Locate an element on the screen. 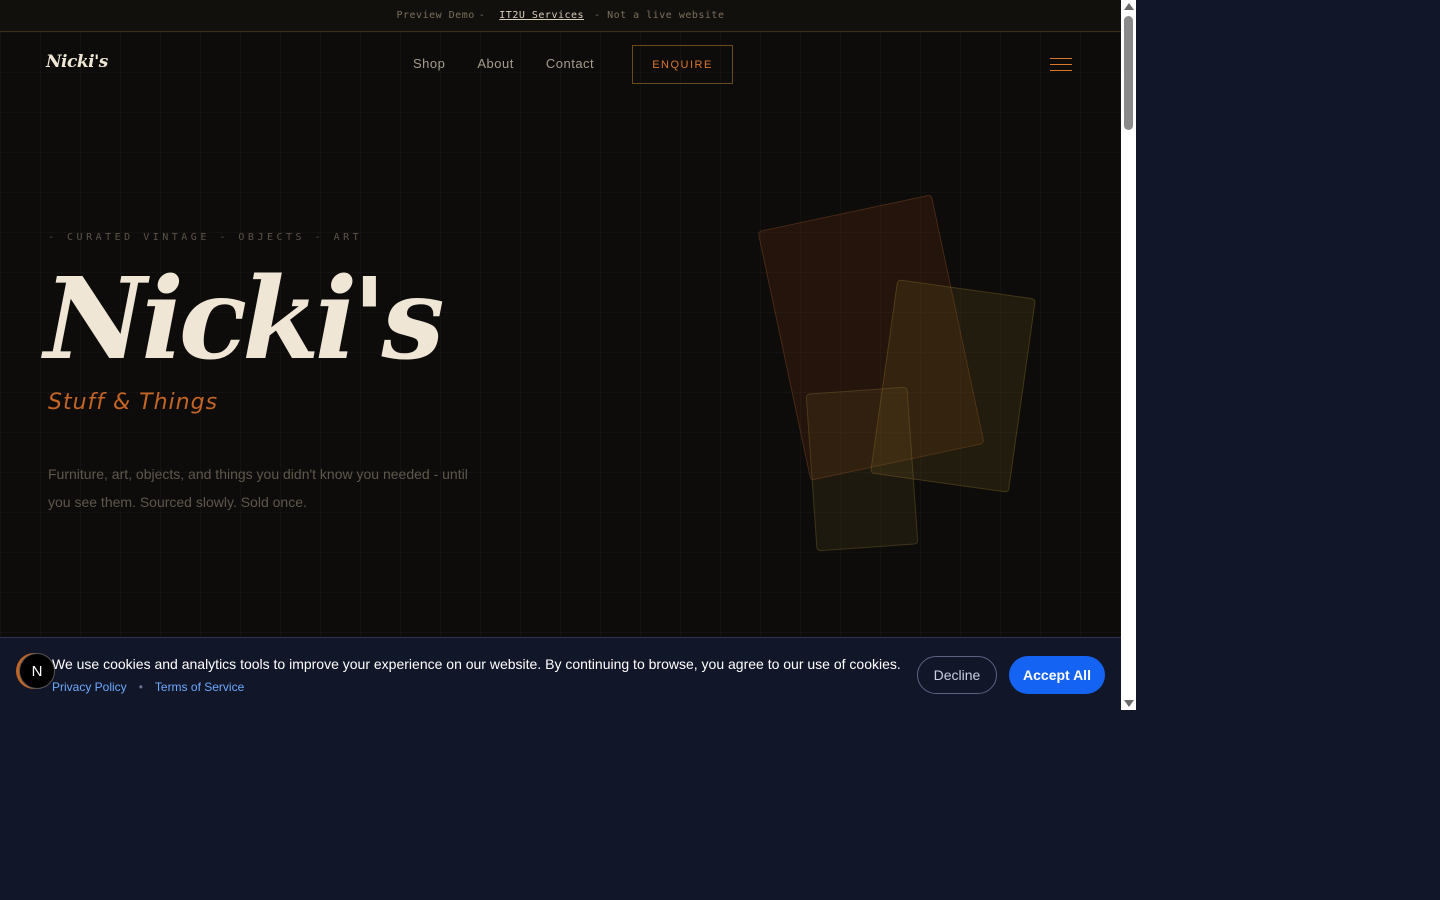 Image resolution: width=1440 pixels, height=900 pixels. nav-item-contact: Contact is located at coordinates (570, 63).